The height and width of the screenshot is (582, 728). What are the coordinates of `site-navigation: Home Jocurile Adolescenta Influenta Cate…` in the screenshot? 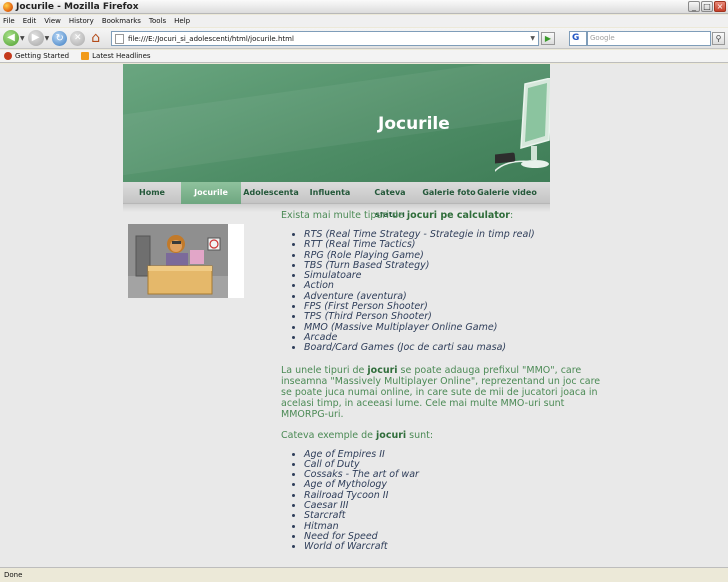 It's located at (336, 200).